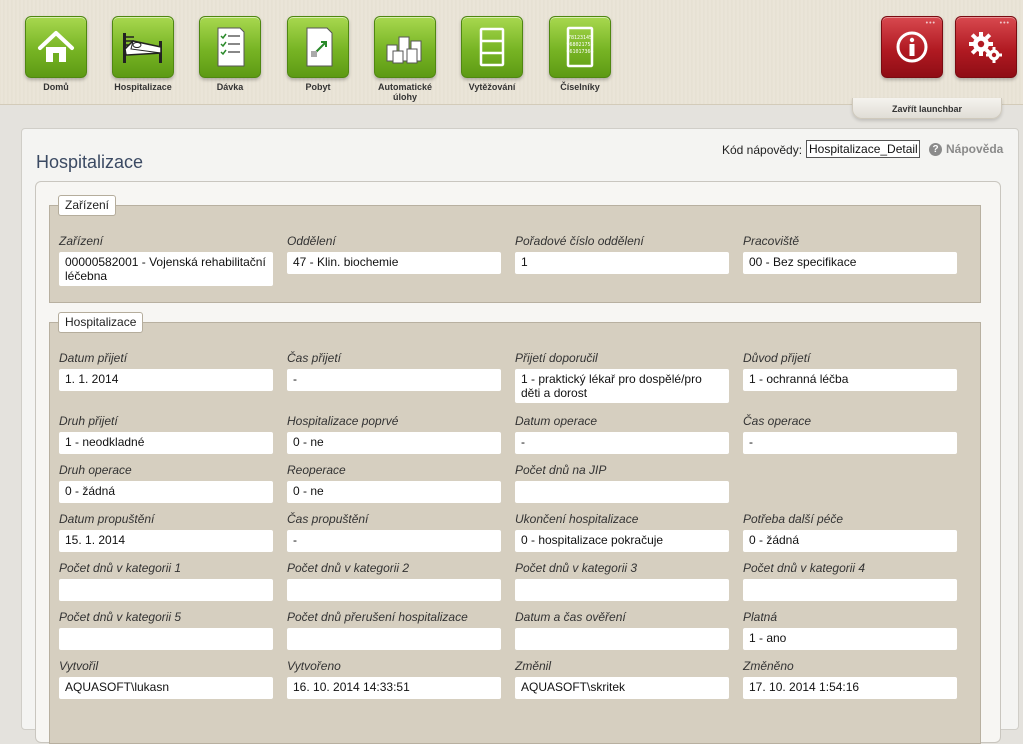  What do you see at coordinates (850, 263) in the screenshot?
I see `field-value: 00 - Bez specifikace` at bounding box center [850, 263].